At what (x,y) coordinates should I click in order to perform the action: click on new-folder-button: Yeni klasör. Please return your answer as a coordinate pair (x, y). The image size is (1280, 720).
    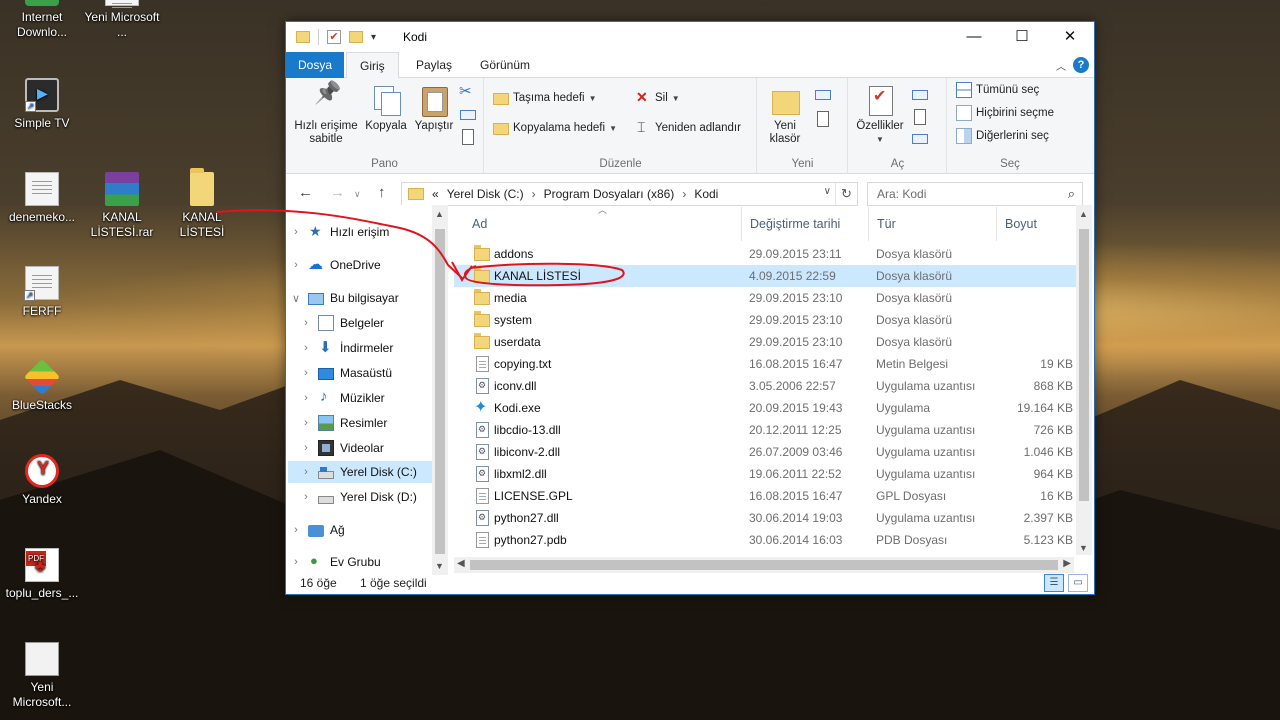
    Looking at the image, I should click on (785, 114).